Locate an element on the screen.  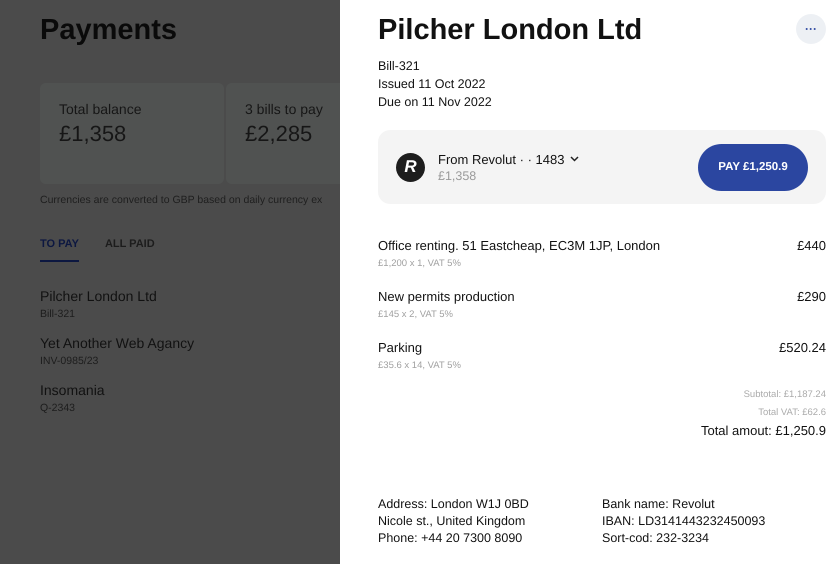
item-name: Office renting. 51 Eastcheap, EC3M 1JP, London is located at coordinates (519, 245).